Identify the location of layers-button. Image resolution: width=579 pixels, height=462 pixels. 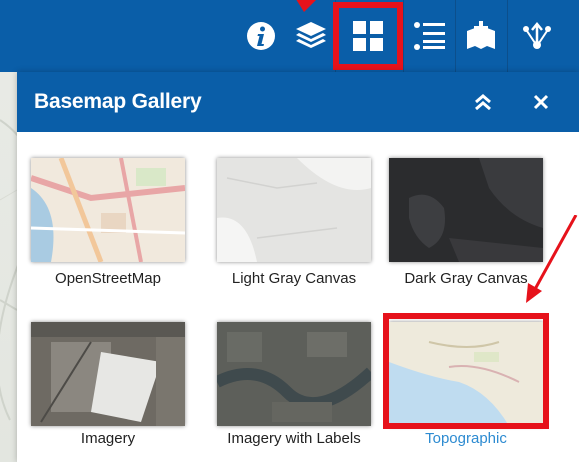
(311, 36).